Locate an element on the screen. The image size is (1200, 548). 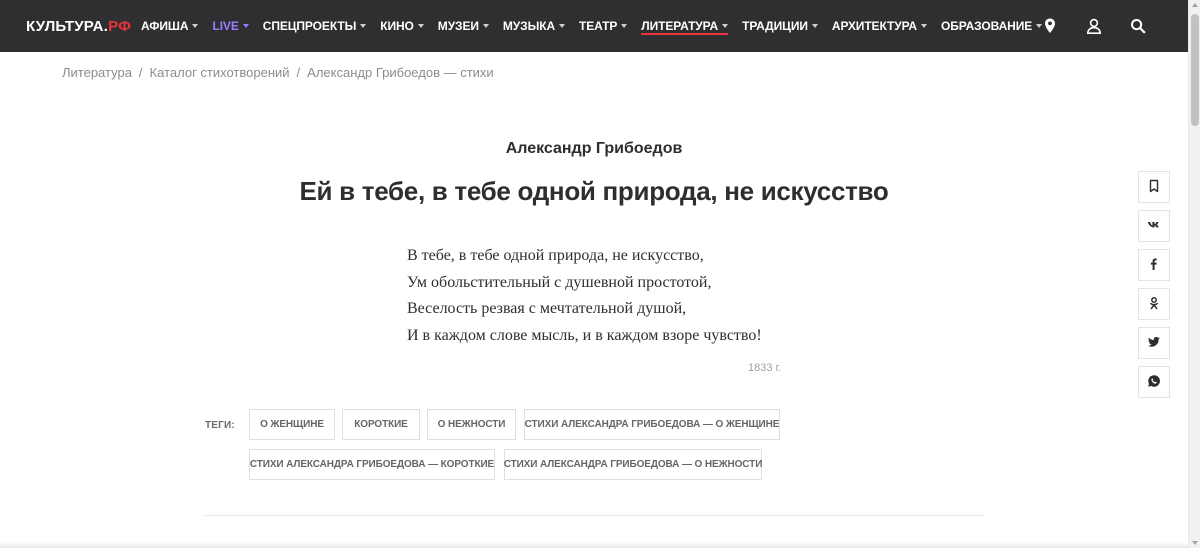
poem-line: Веселость резвая с мечтательной душой, is located at coordinates (547, 308).